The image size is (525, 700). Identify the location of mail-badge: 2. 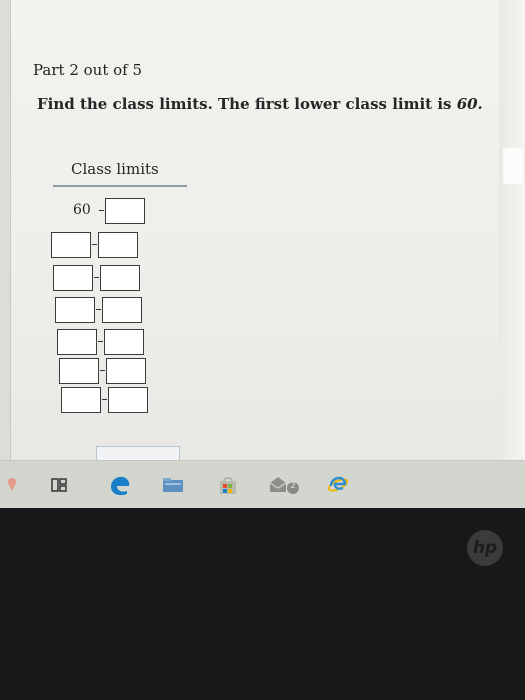
(293, 485).